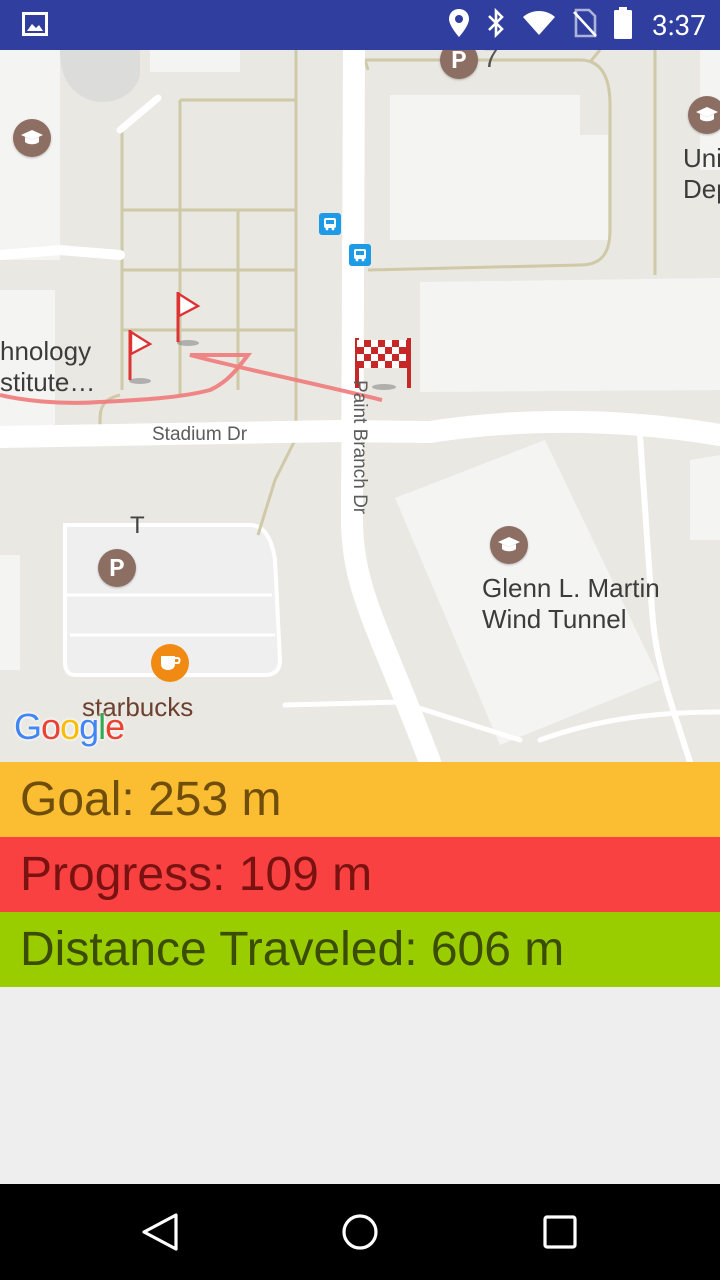 The width and height of the screenshot is (720, 1280). What do you see at coordinates (701, 158) in the screenshot?
I see `uni-line1: Uni` at bounding box center [701, 158].